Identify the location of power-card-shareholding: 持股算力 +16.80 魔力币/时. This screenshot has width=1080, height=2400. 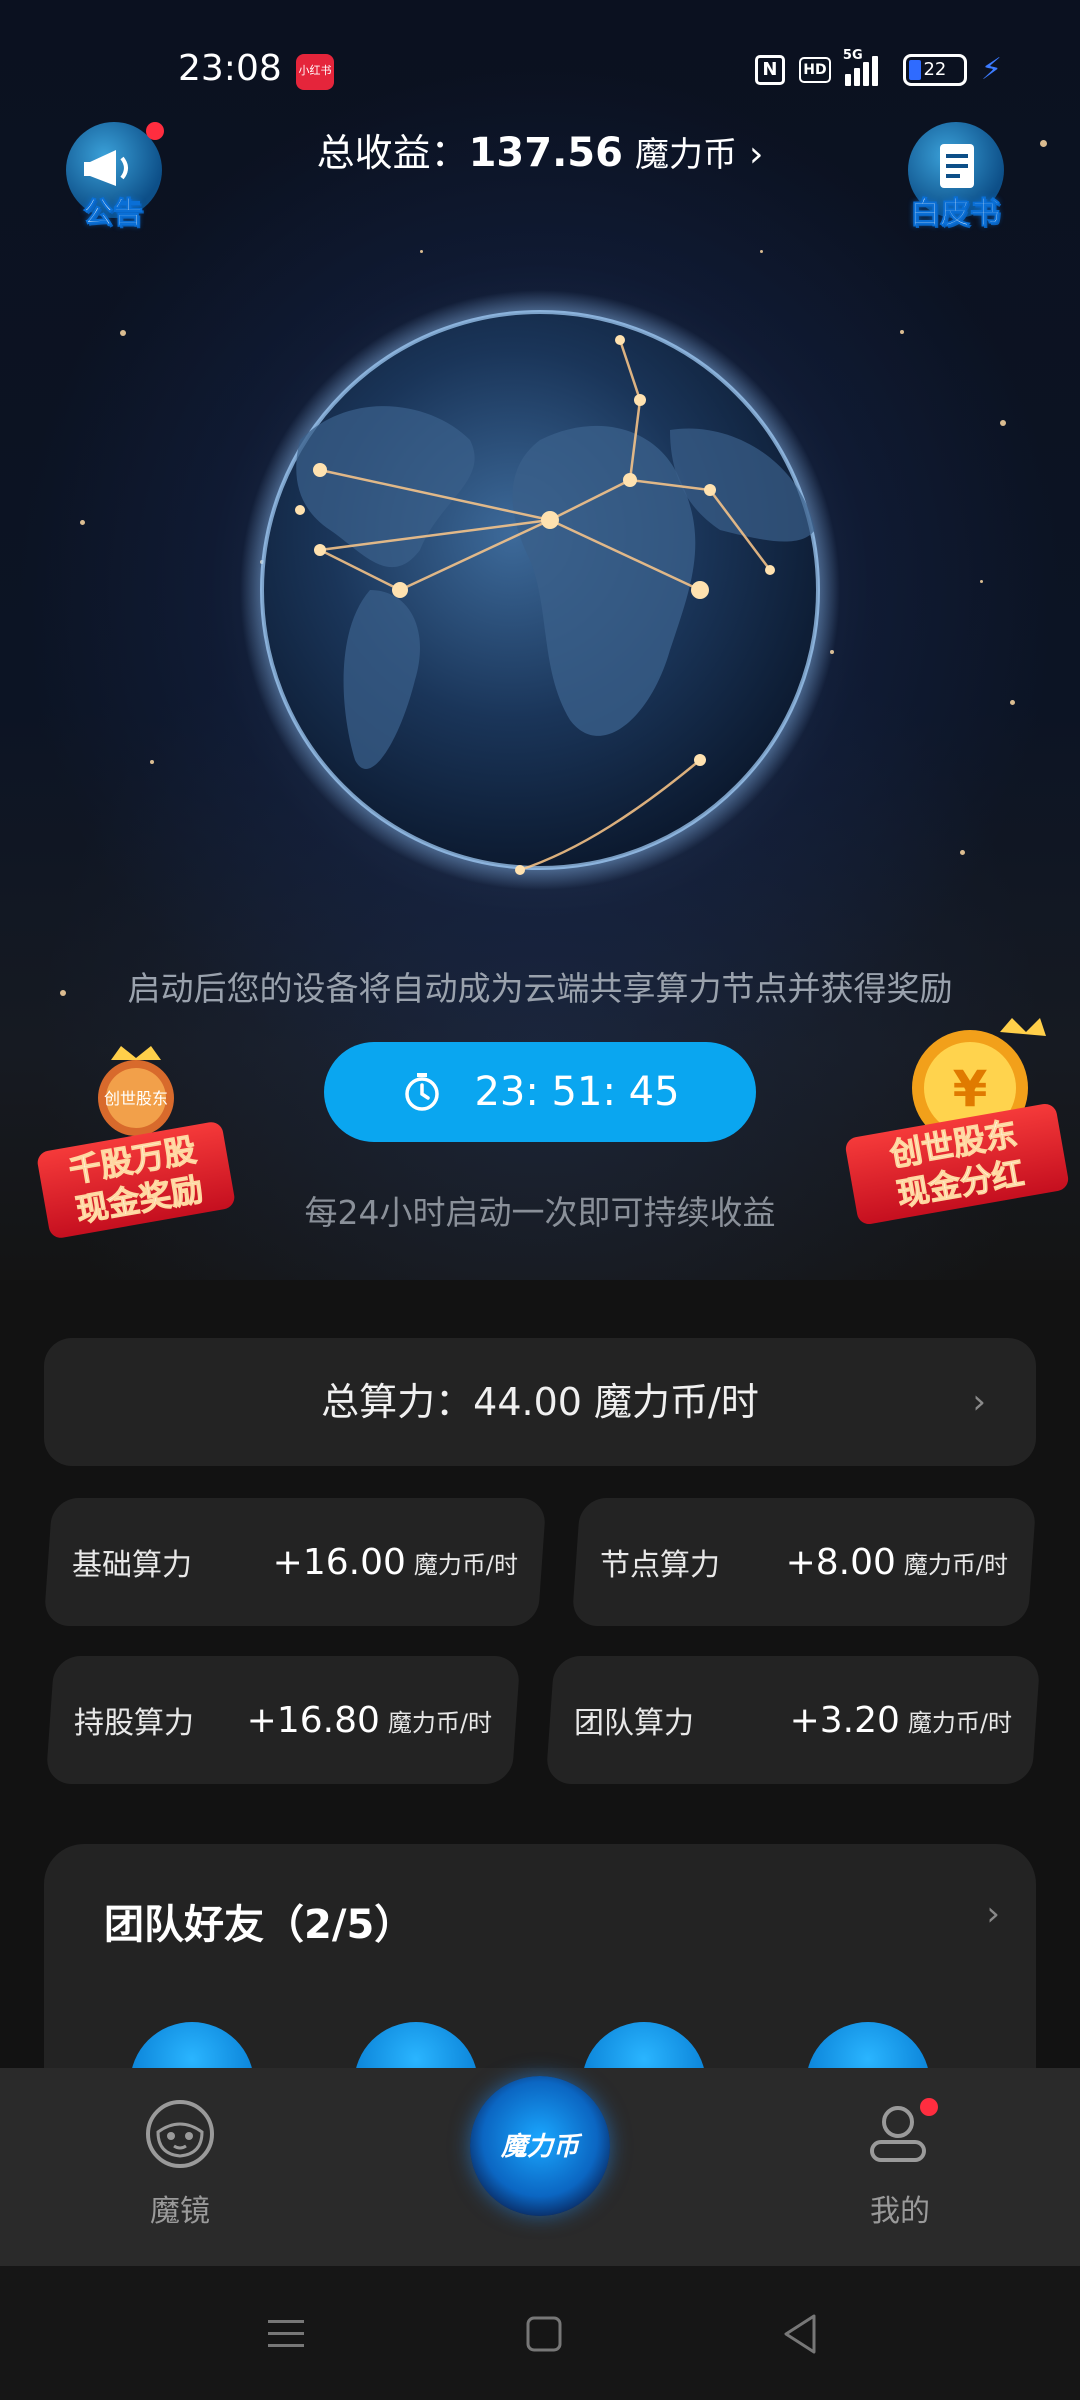
(283, 1720).